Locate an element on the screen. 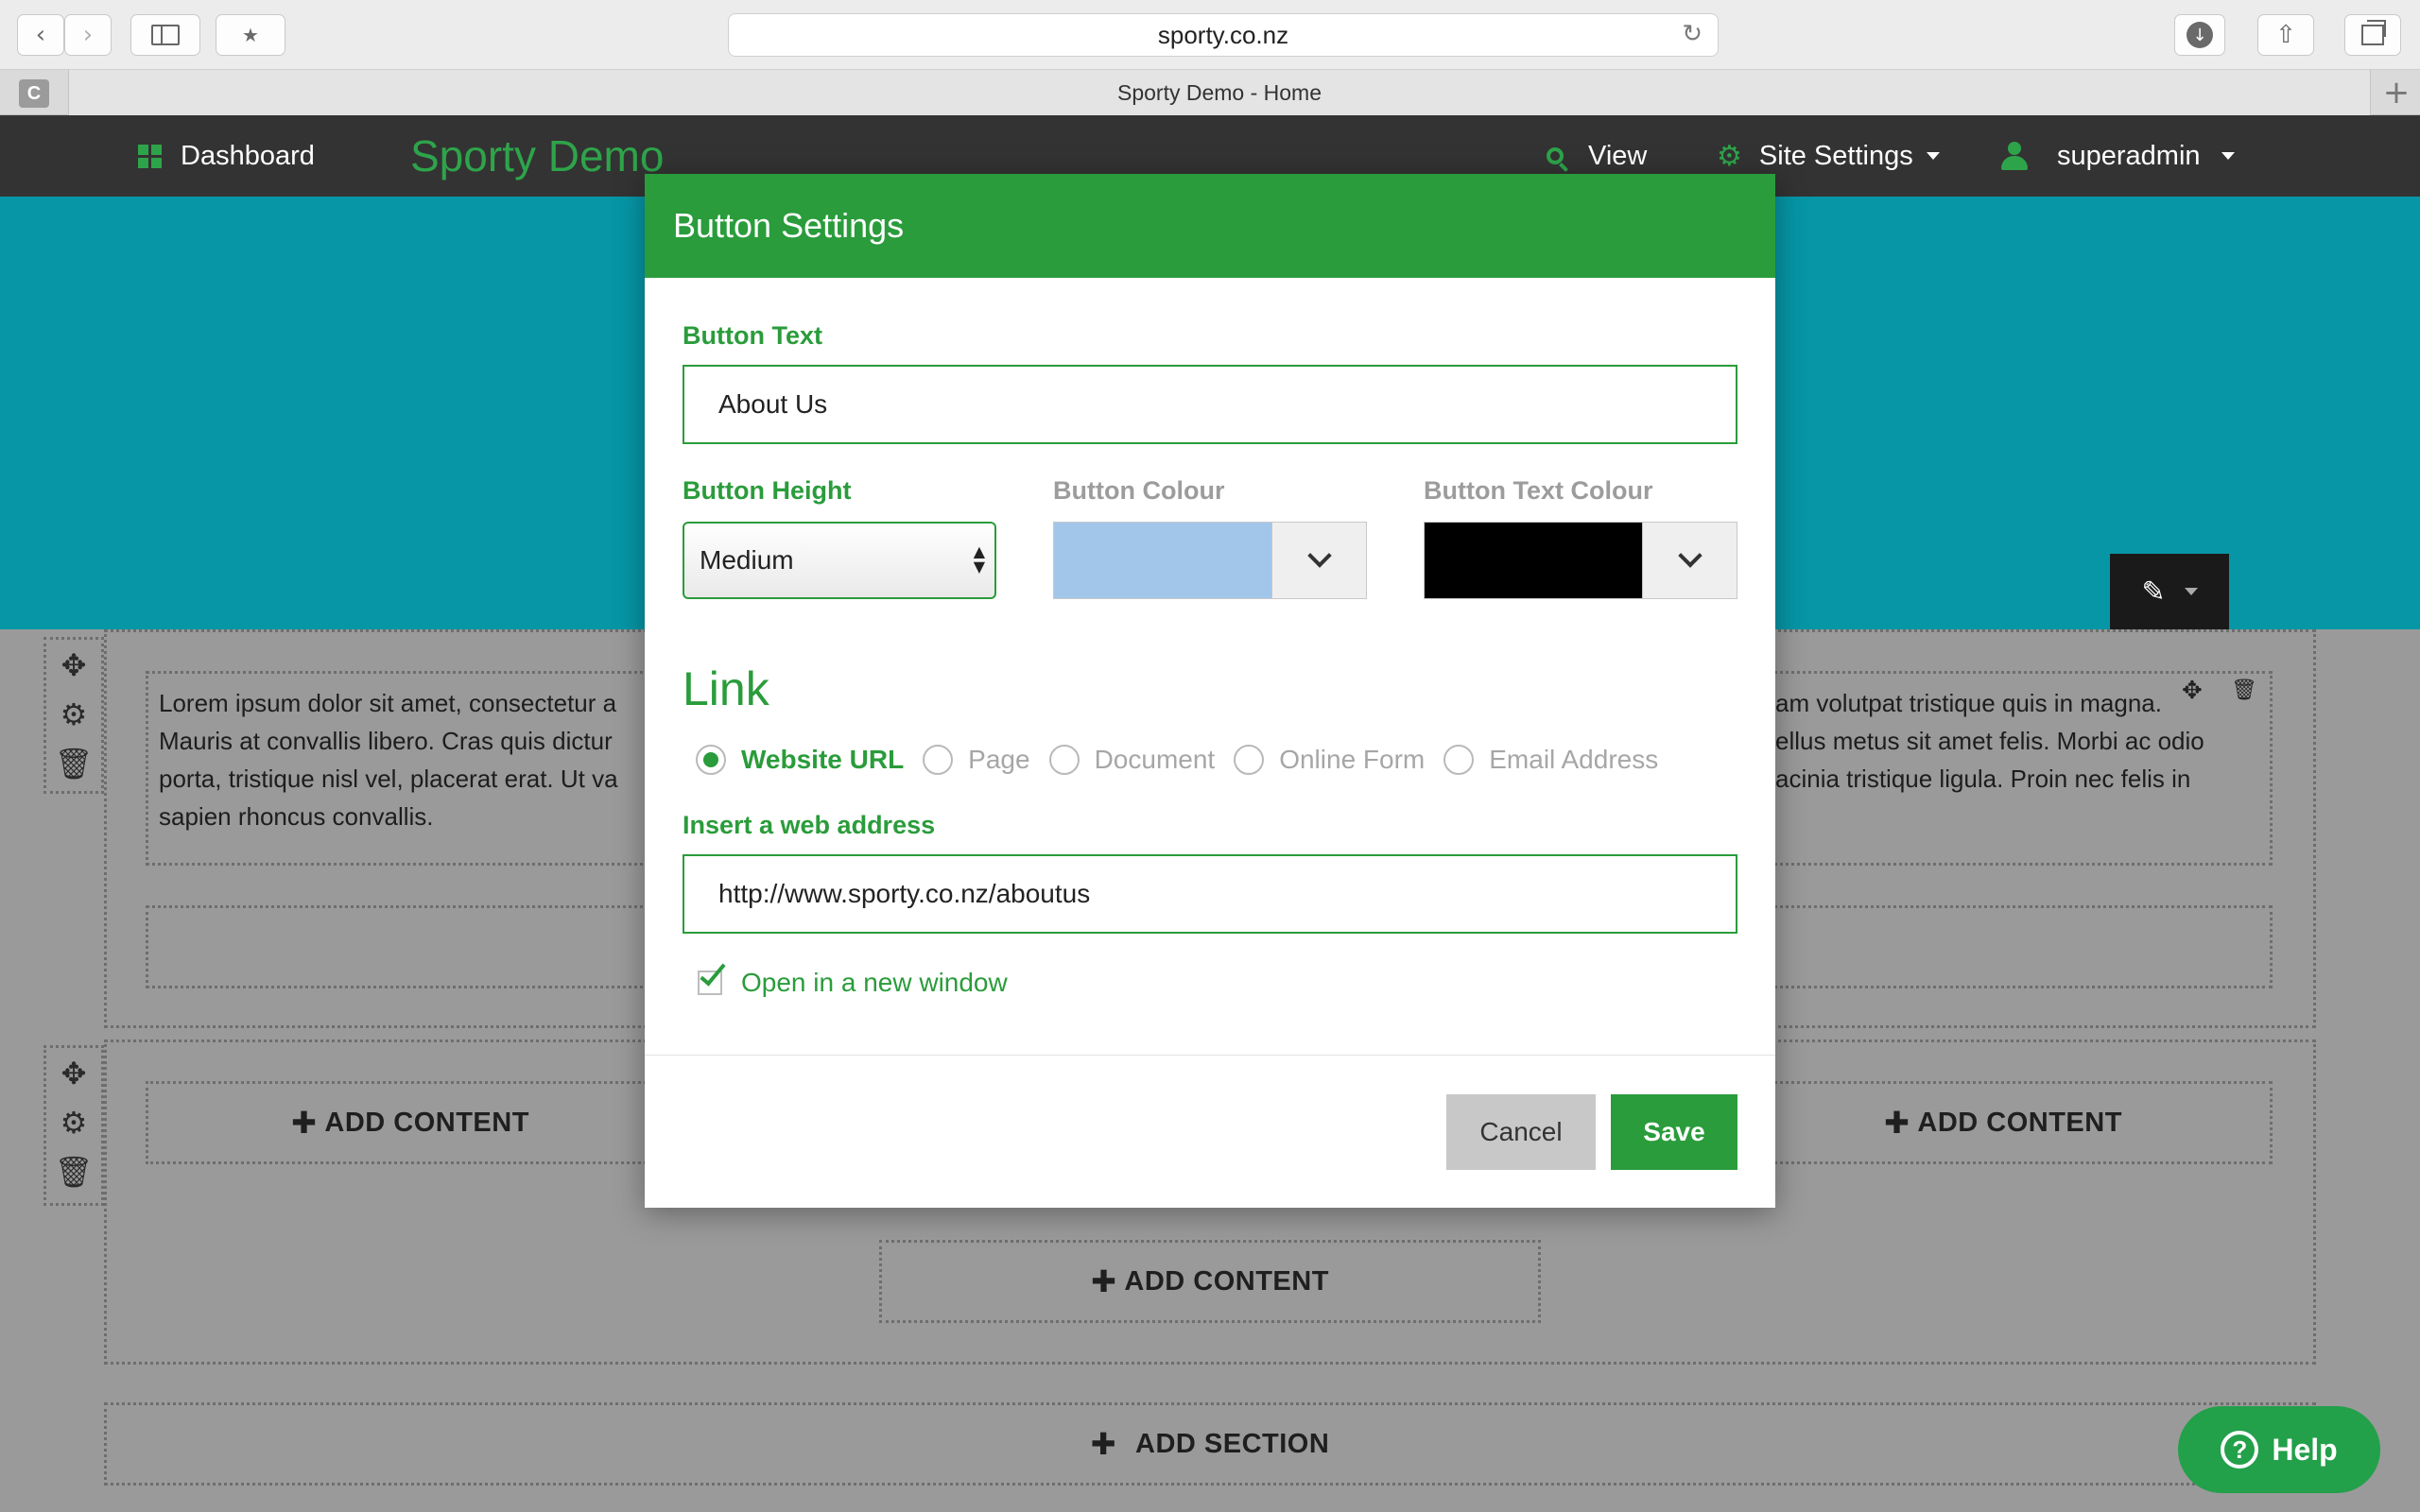  pencil-icon: ✎ is located at coordinates (2153, 592).